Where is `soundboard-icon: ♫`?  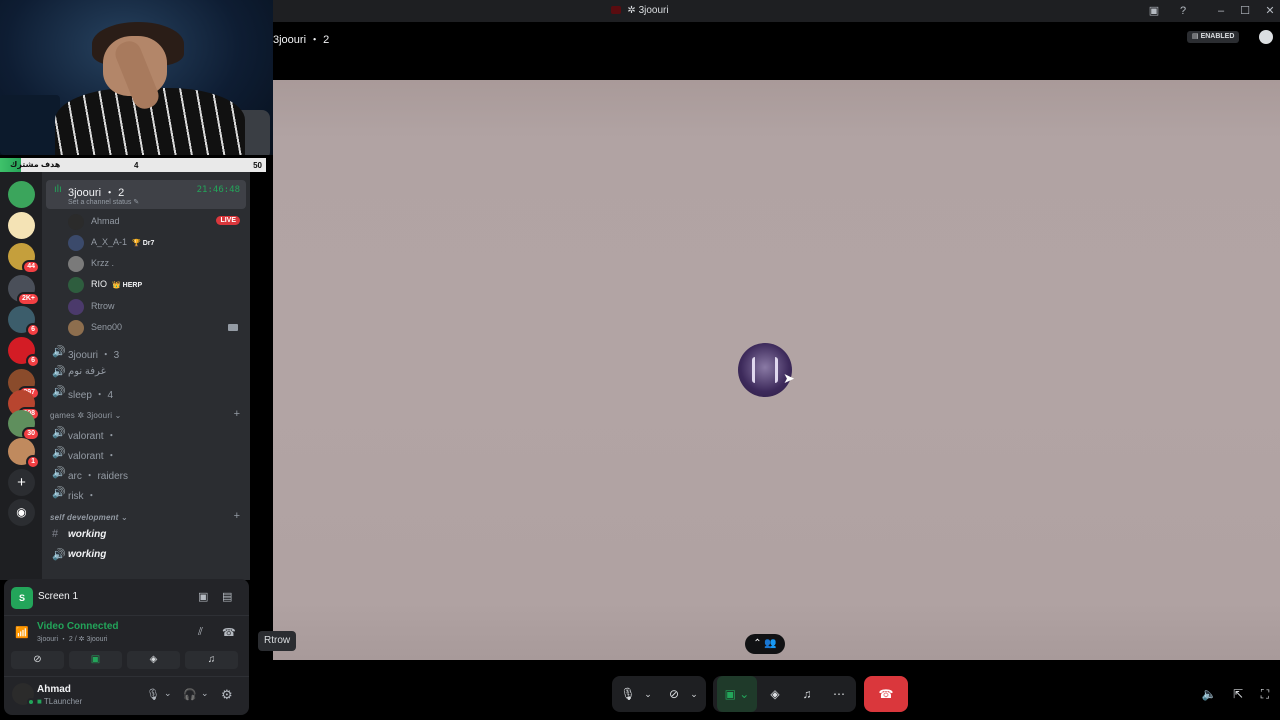 soundboard-icon: ♫ is located at coordinates (807, 694).